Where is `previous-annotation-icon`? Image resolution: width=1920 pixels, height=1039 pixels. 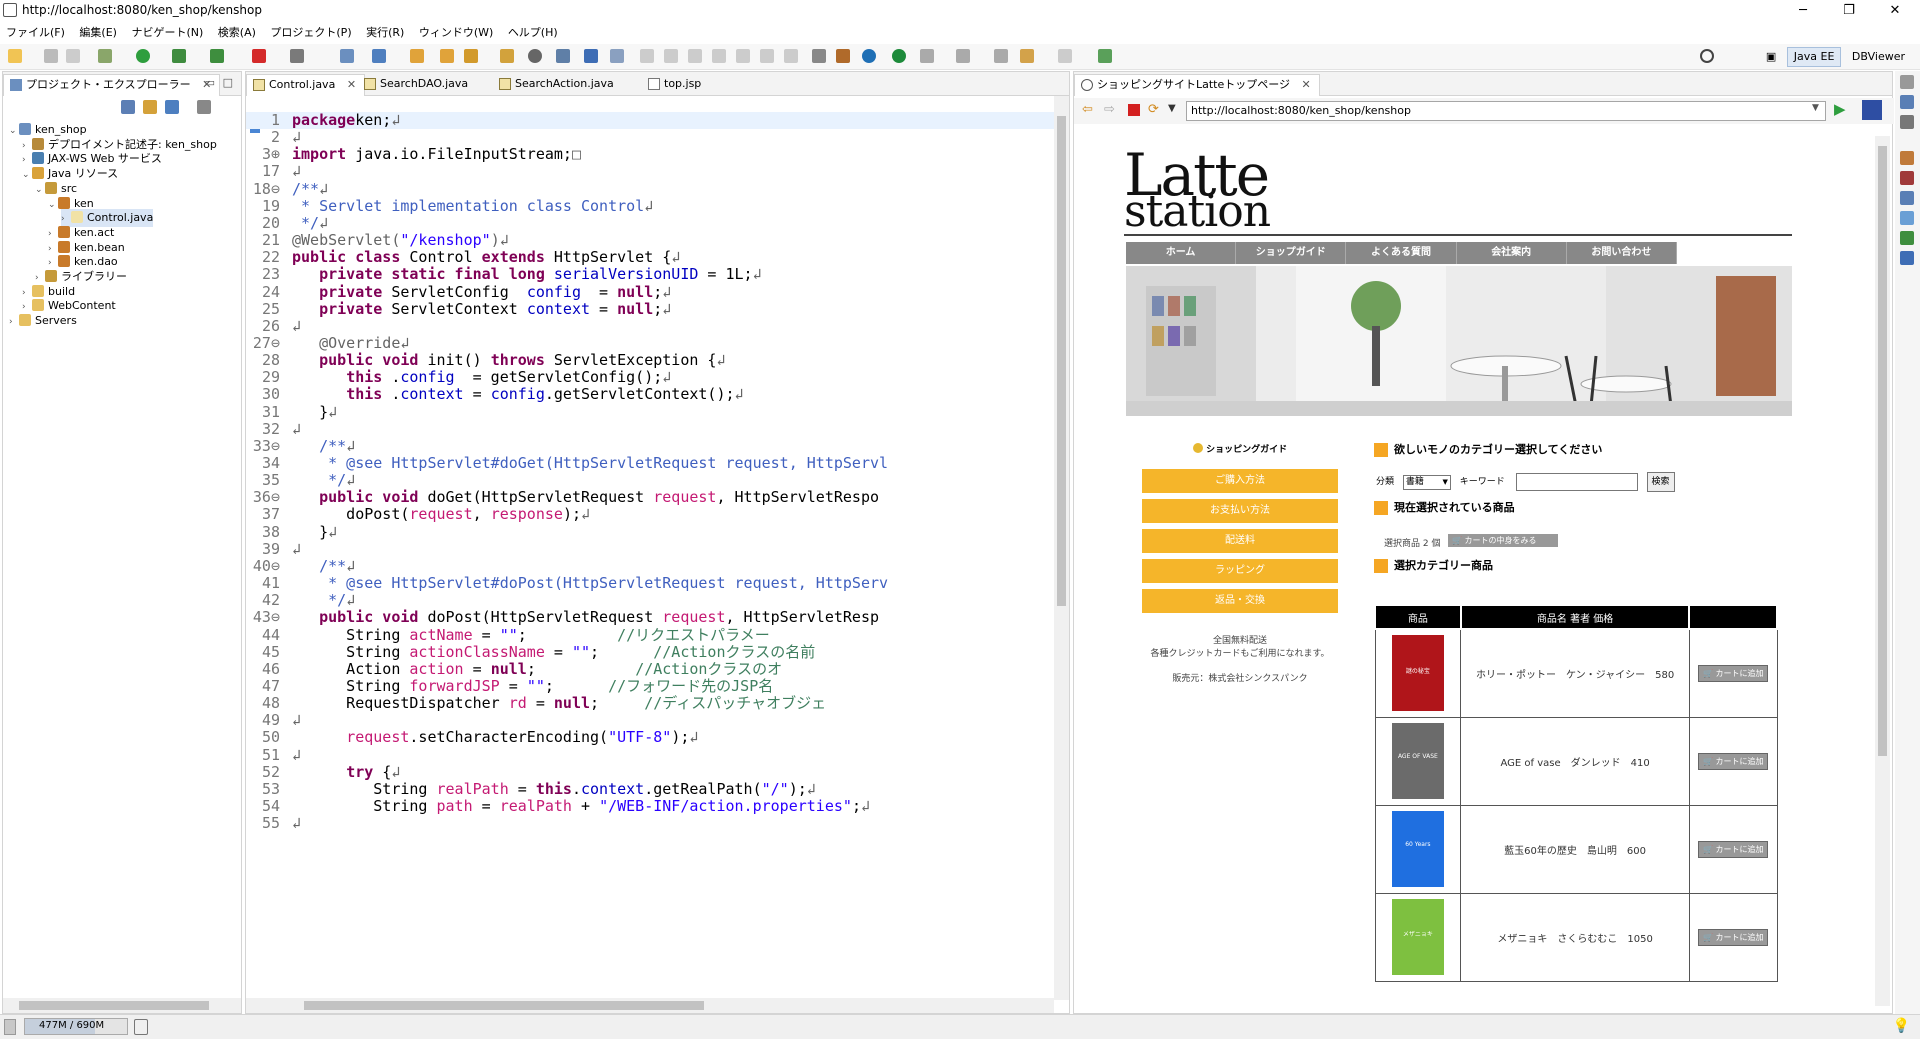
previous-annotation-icon is located at coordinates (963, 56).